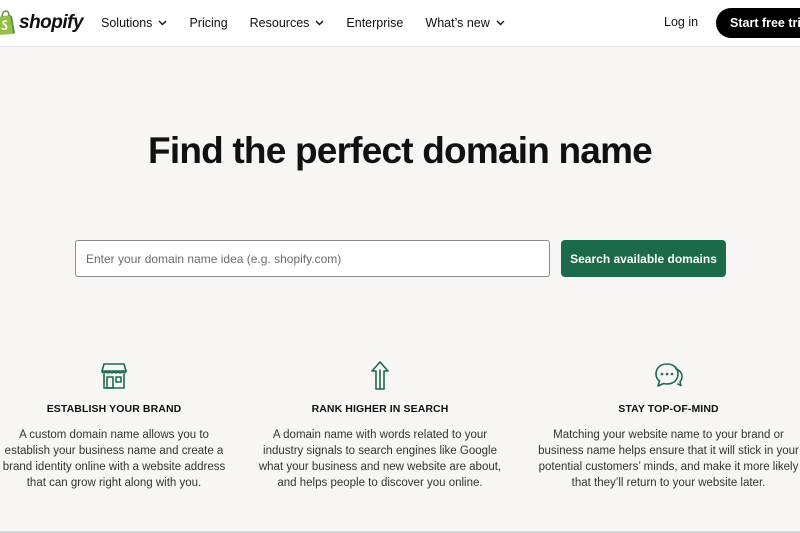 This screenshot has height=533, width=800. I want to click on domain-search-input, so click(312, 258).